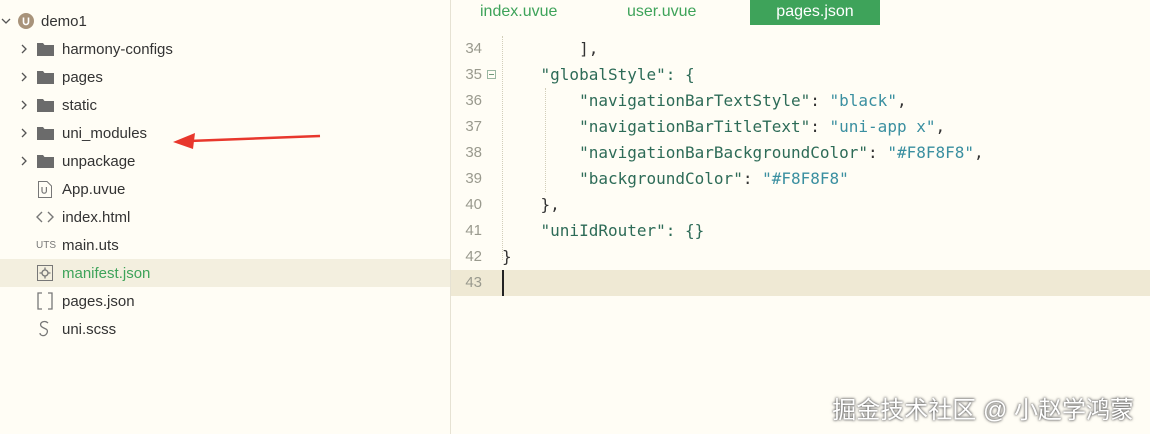 Image resolution: width=1150 pixels, height=434 pixels. What do you see at coordinates (89, 329) in the screenshot?
I see `tree-item-label: uni.scss` at bounding box center [89, 329].